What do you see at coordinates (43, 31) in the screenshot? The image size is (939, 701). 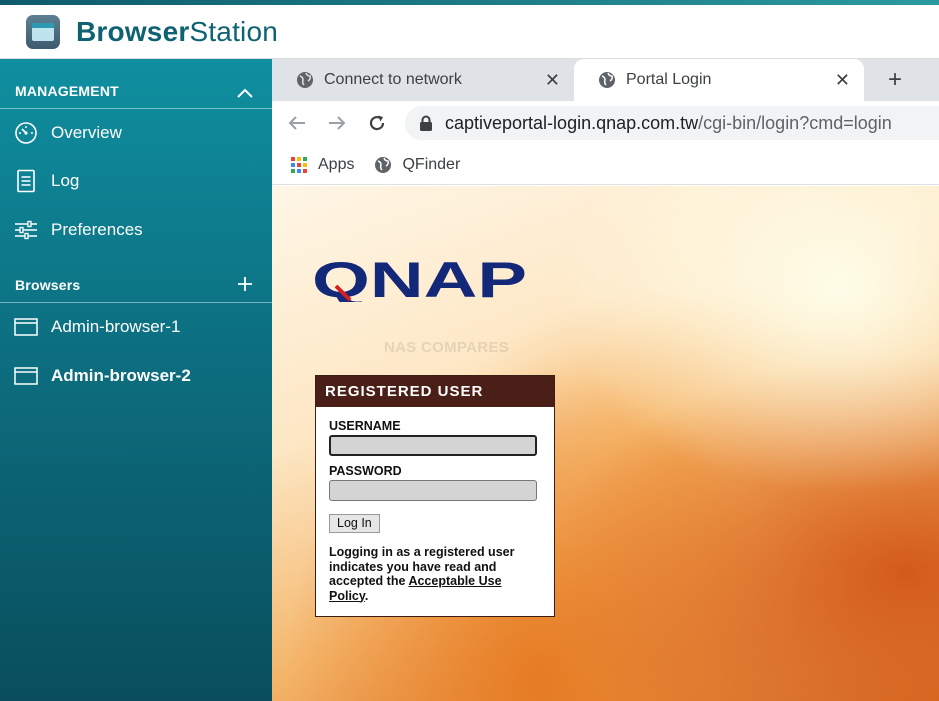 I see `browserstation-logo-icon` at bounding box center [43, 31].